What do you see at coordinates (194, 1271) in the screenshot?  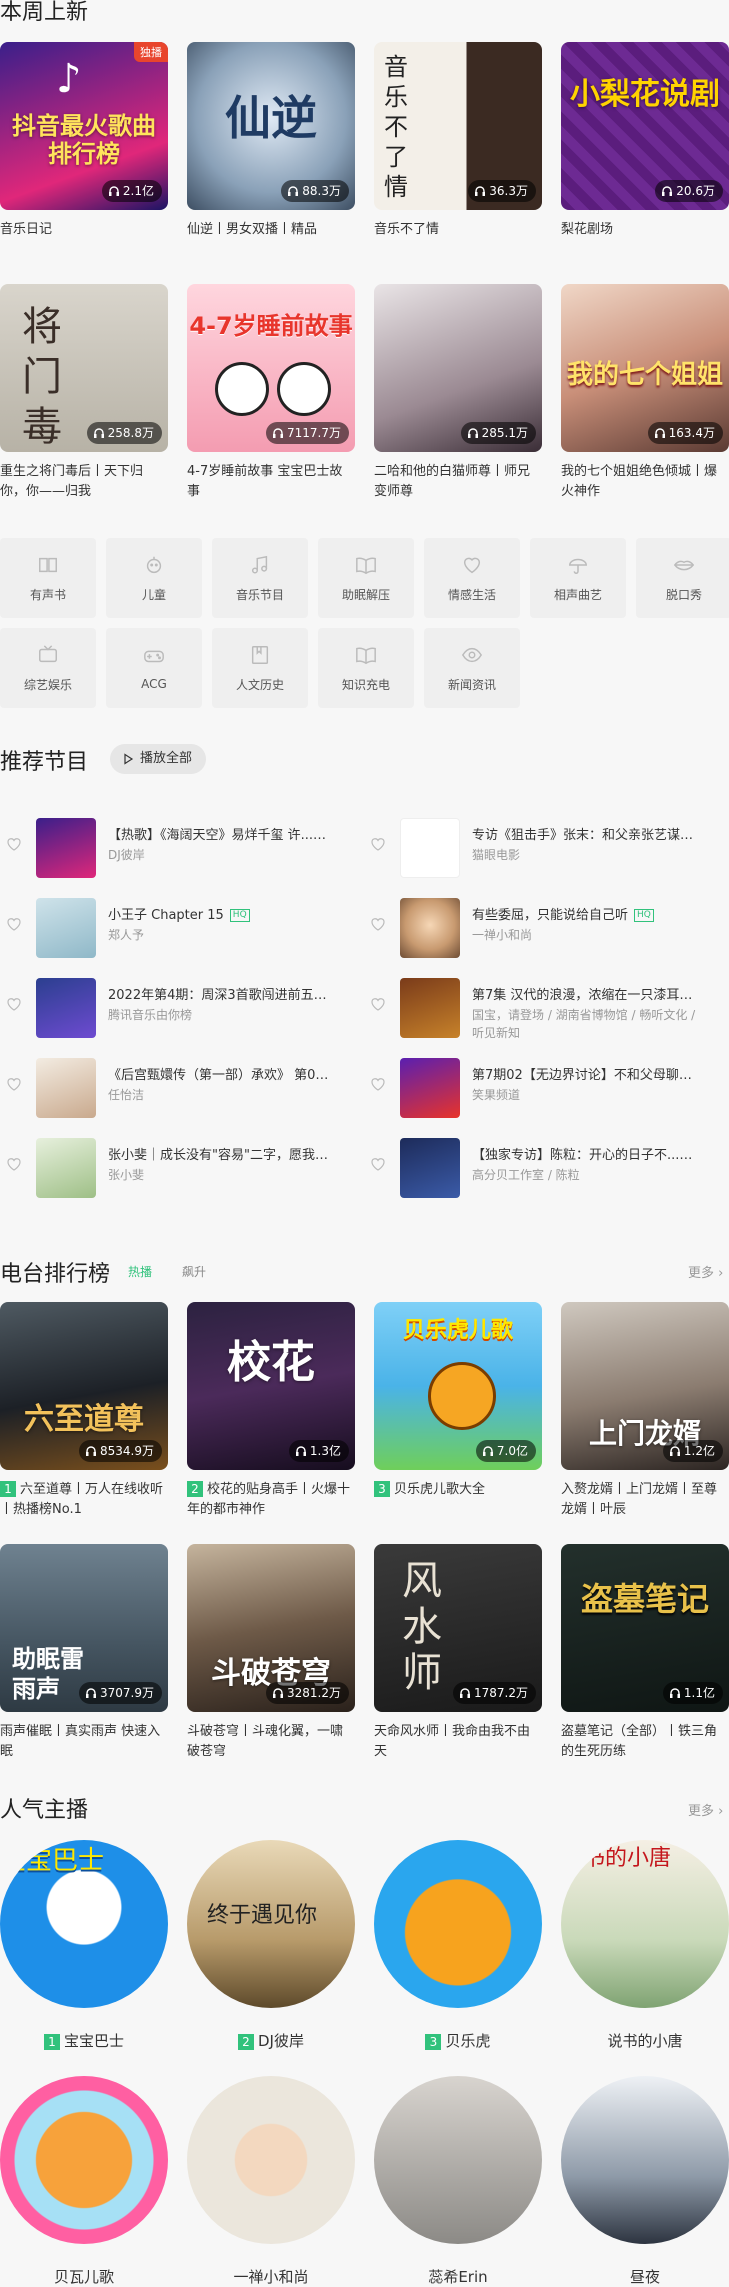 I see `tab-rising: 飙升` at bounding box center [194, 1271].